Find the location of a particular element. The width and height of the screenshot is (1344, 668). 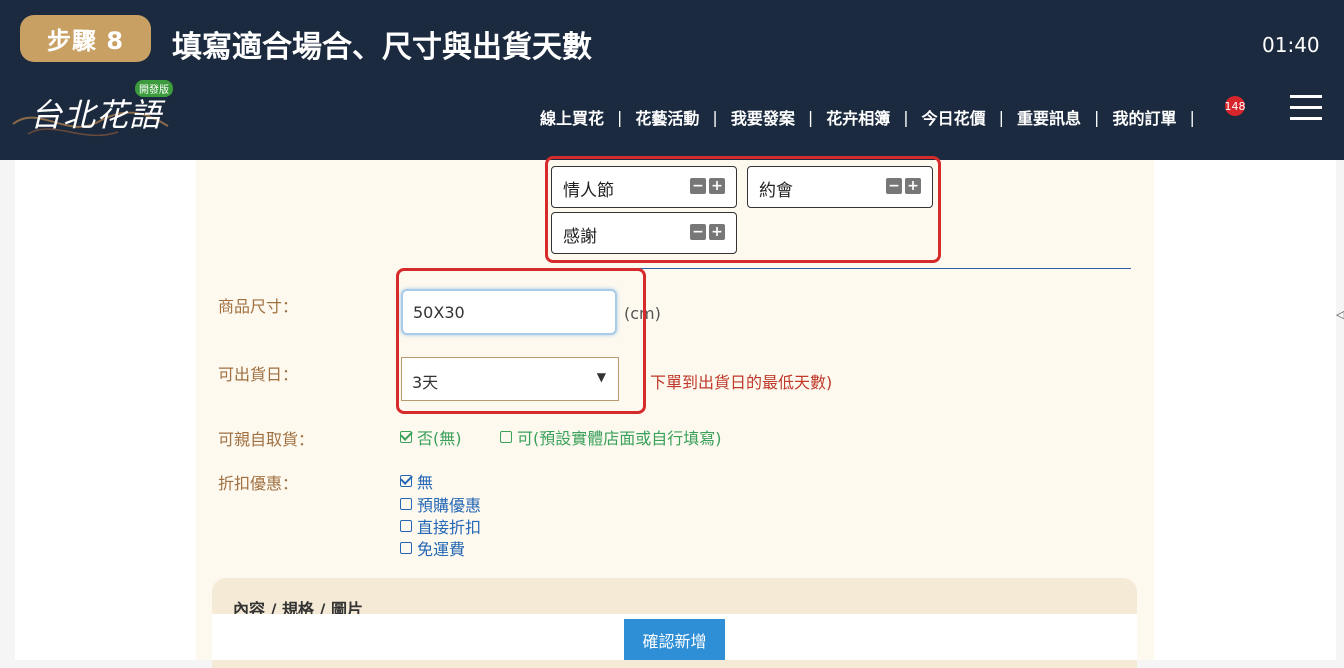

ship-days-hint: 下單到出貨日的最低天數) is located at coordinates (741, 382).